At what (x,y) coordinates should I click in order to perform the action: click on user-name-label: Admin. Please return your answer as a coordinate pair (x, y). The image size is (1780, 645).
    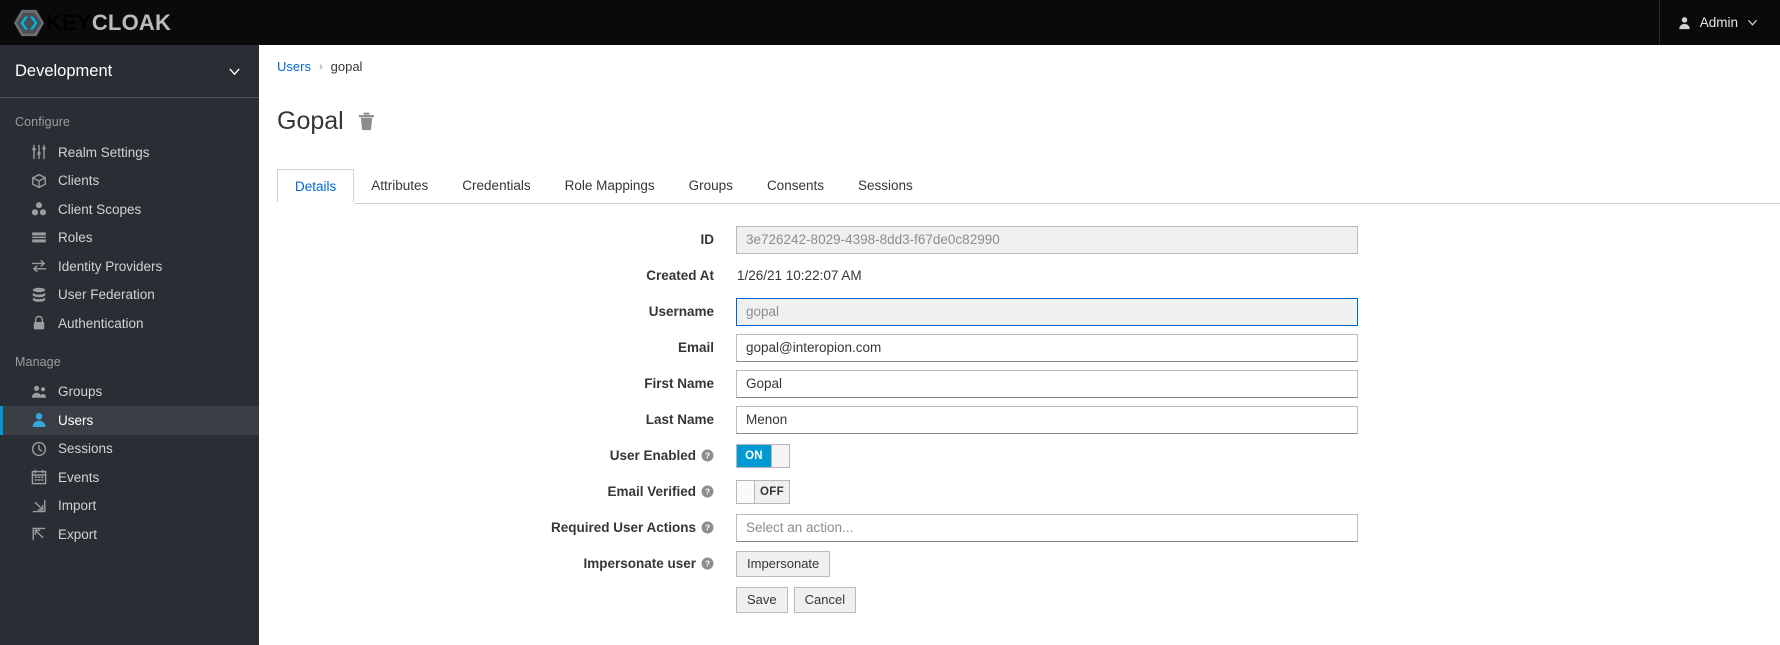
    Looking at the image, I should click on (1718, 22).